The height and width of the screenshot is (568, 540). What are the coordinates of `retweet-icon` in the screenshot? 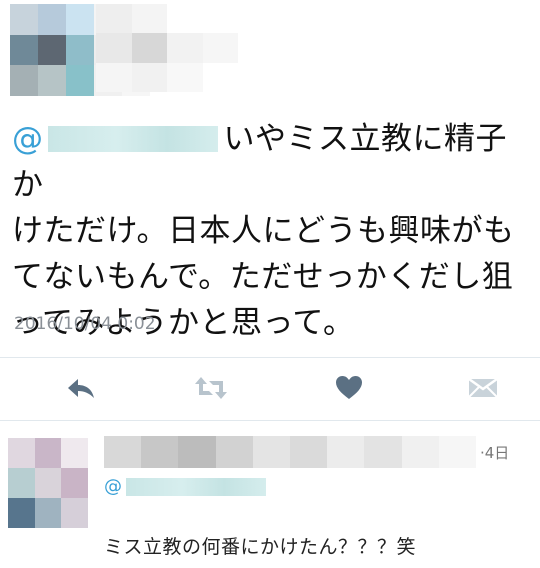 It's located at (211, 388).